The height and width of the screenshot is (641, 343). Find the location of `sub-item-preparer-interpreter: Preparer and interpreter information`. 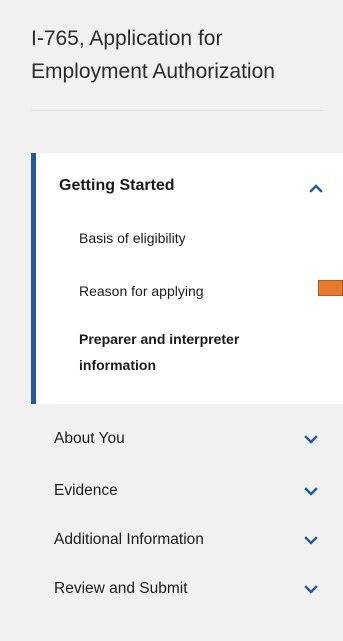

sub-item-preparer-interpreter: Preparer and interpreter information is located at coordinates (194, 352).